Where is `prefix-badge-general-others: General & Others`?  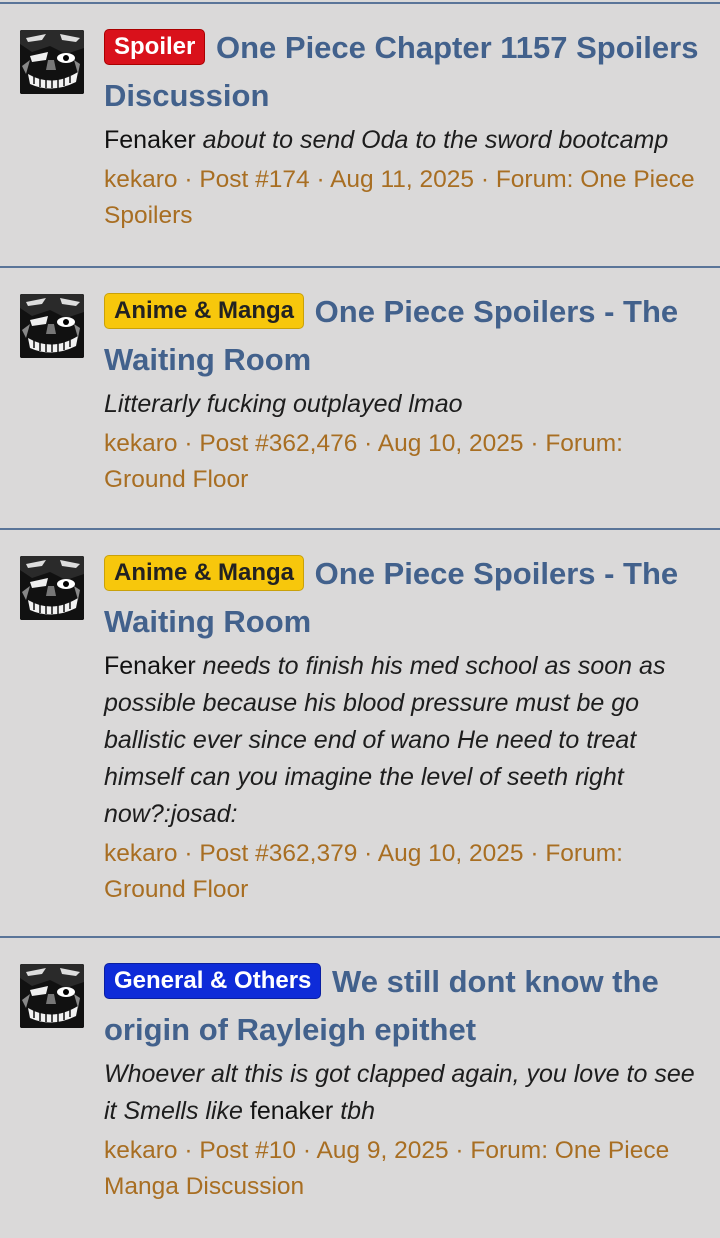
prefix-badge-general-others: General & Others is located at coordinates (213, 981).